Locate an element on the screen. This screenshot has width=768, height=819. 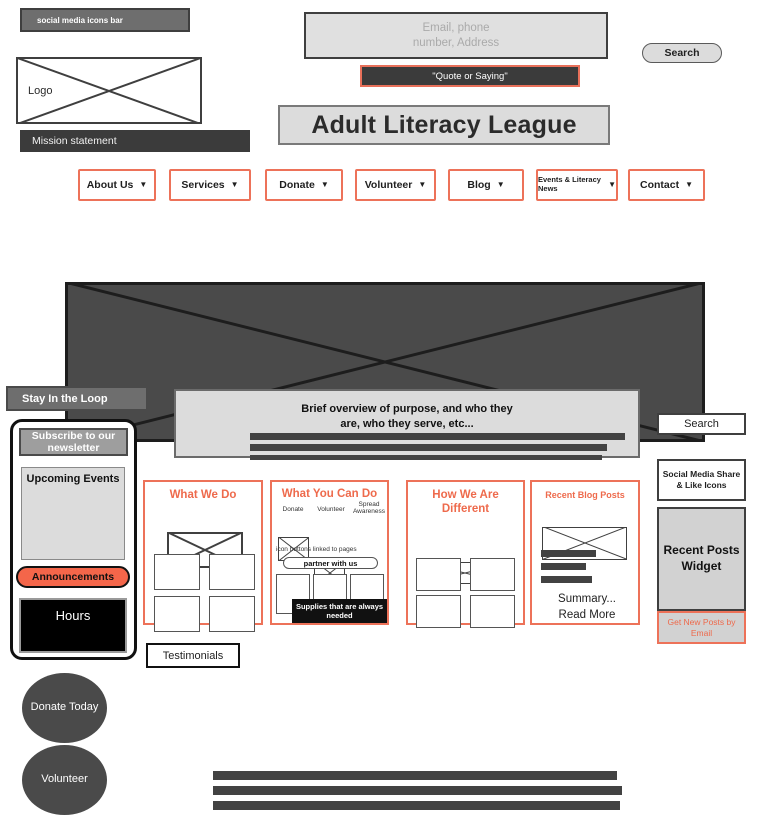
get-new-posts-label: Get New Posts by Email is located at coordinates (701, 627).